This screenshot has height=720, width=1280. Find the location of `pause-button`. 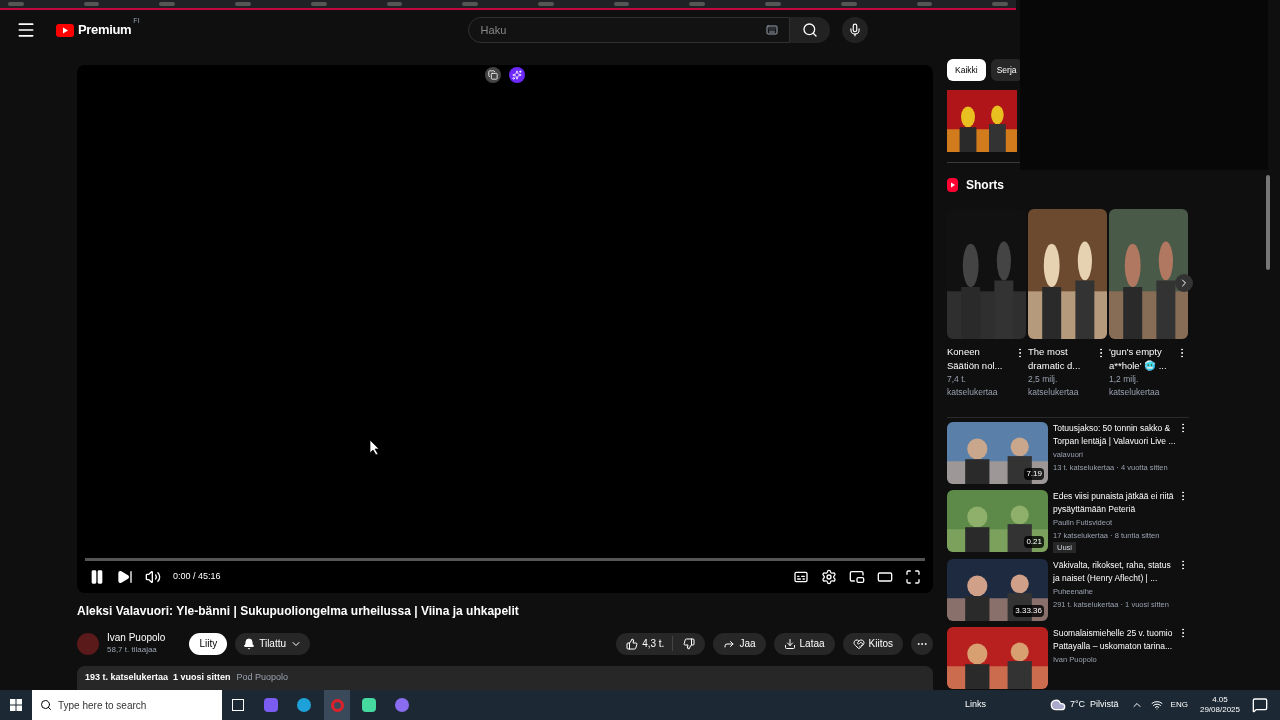

pause-button is located at coordinates (97, 576).